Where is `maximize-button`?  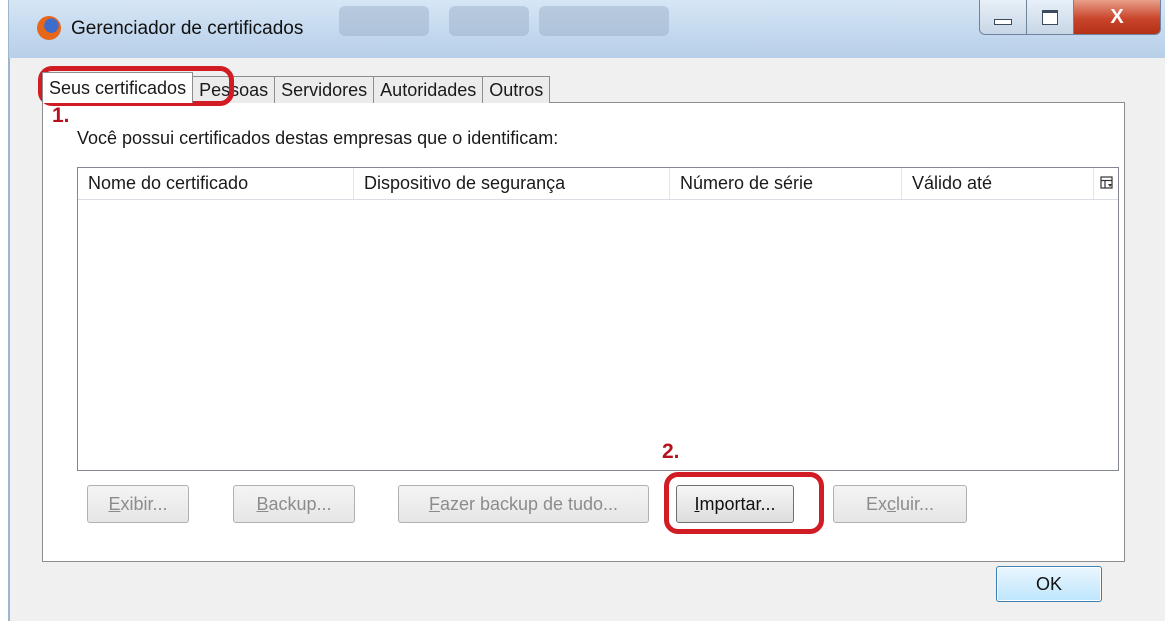
maximize-button is located at coordinates (1050, 17).